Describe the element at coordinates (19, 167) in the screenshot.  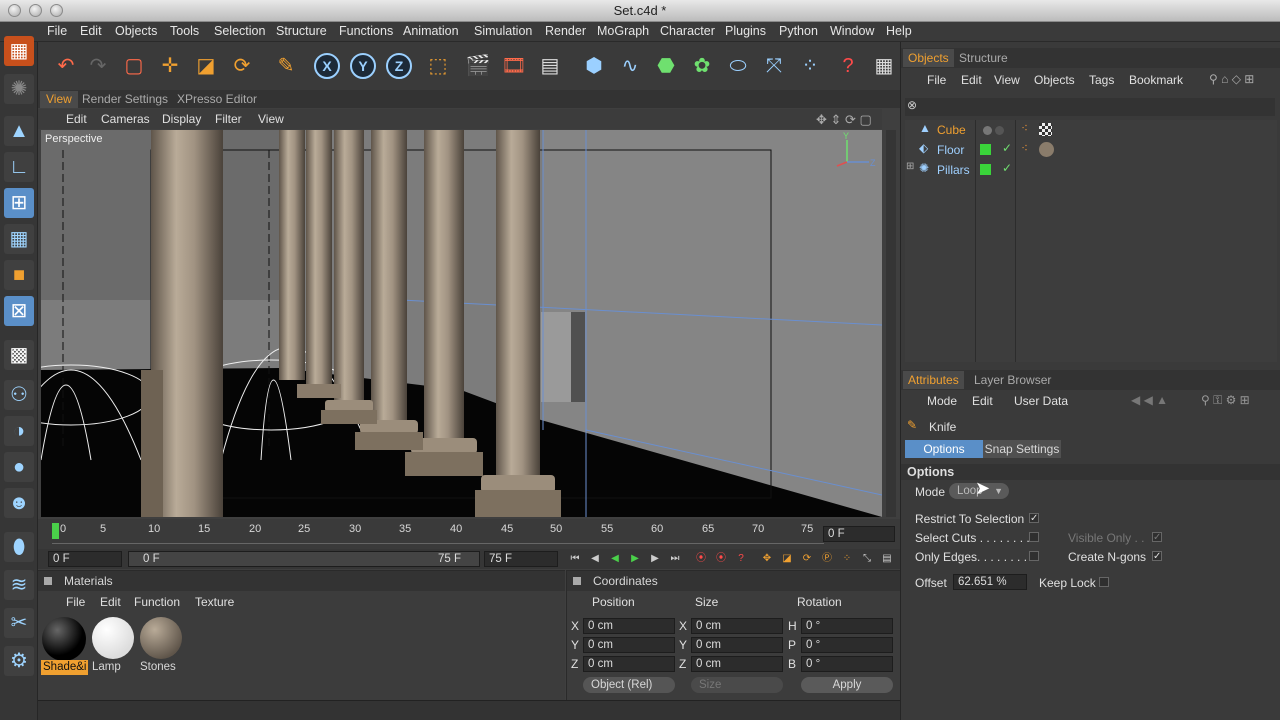
I see `object-axis-icon: ∟` at that location.